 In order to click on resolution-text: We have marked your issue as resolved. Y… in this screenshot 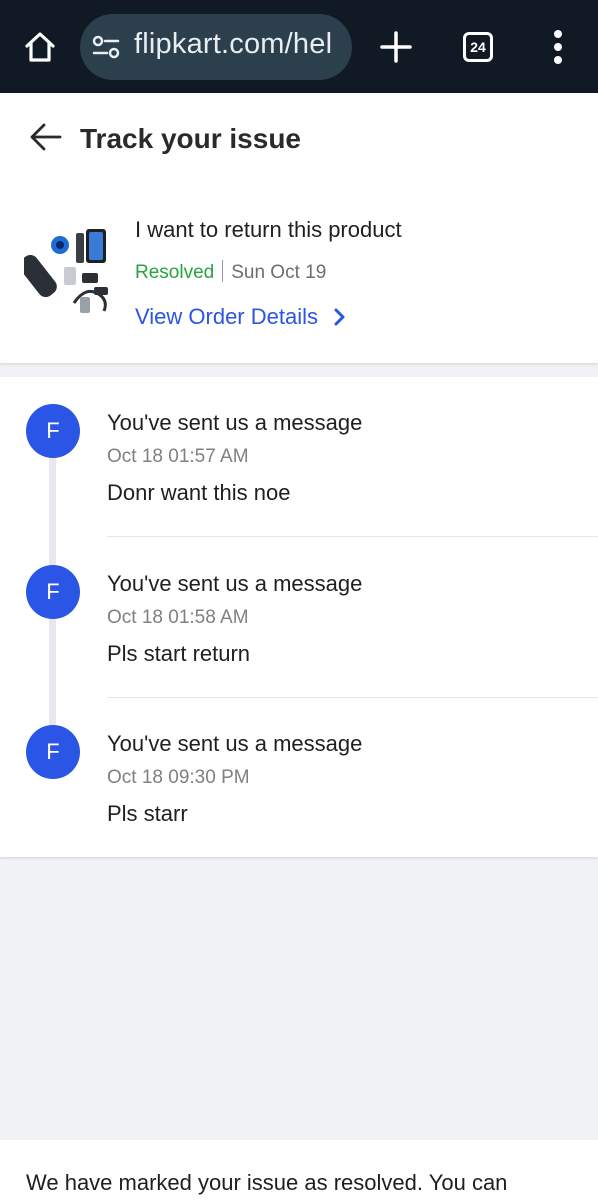, I will do `click(267, 1182)`.